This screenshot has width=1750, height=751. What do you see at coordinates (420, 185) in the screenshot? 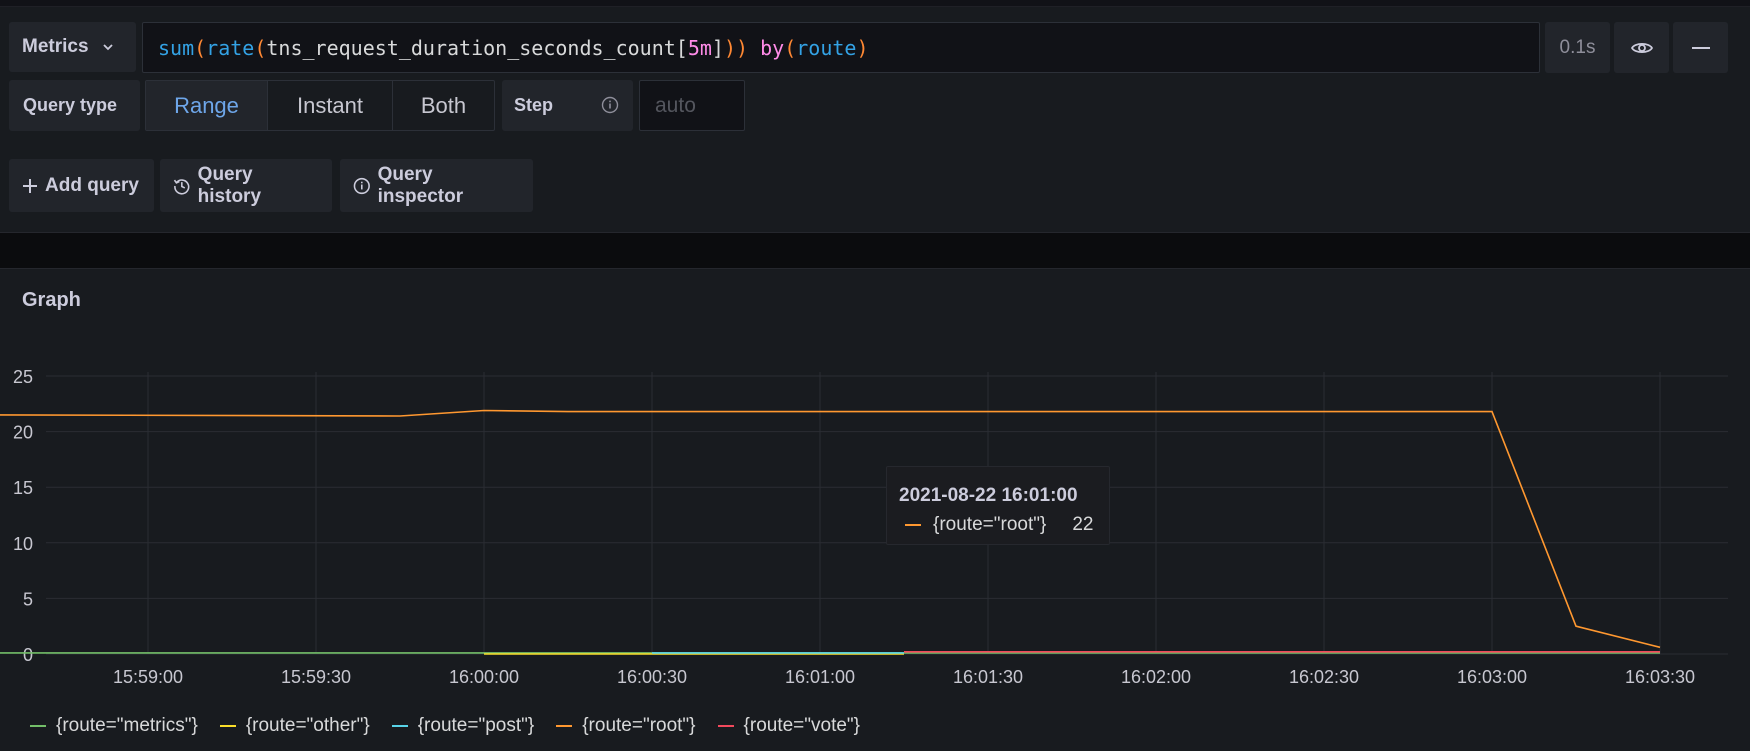
I see `query-inspector-label: Query inspector` at bounding box center [420, 185].